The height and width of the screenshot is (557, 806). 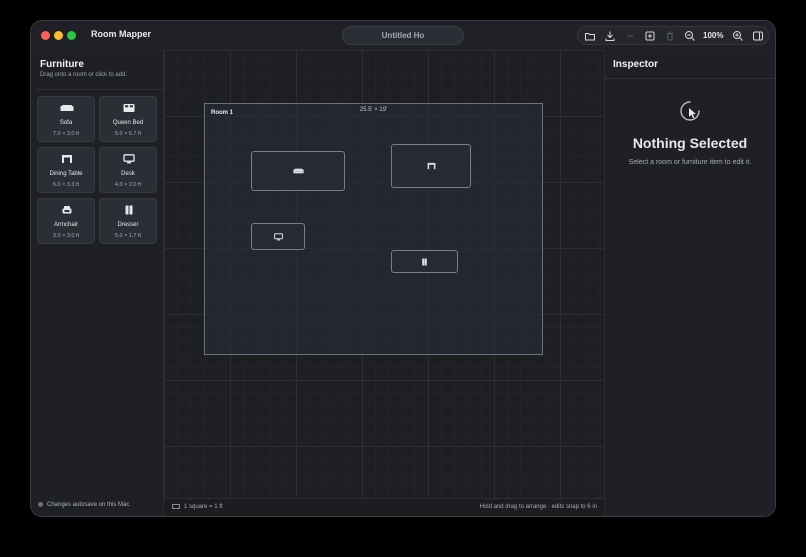 What do you see at coordinates (690, 143) in the screenshot?
I see `empty-state-title: Nothing Selected` at bounding box center [690, 143].